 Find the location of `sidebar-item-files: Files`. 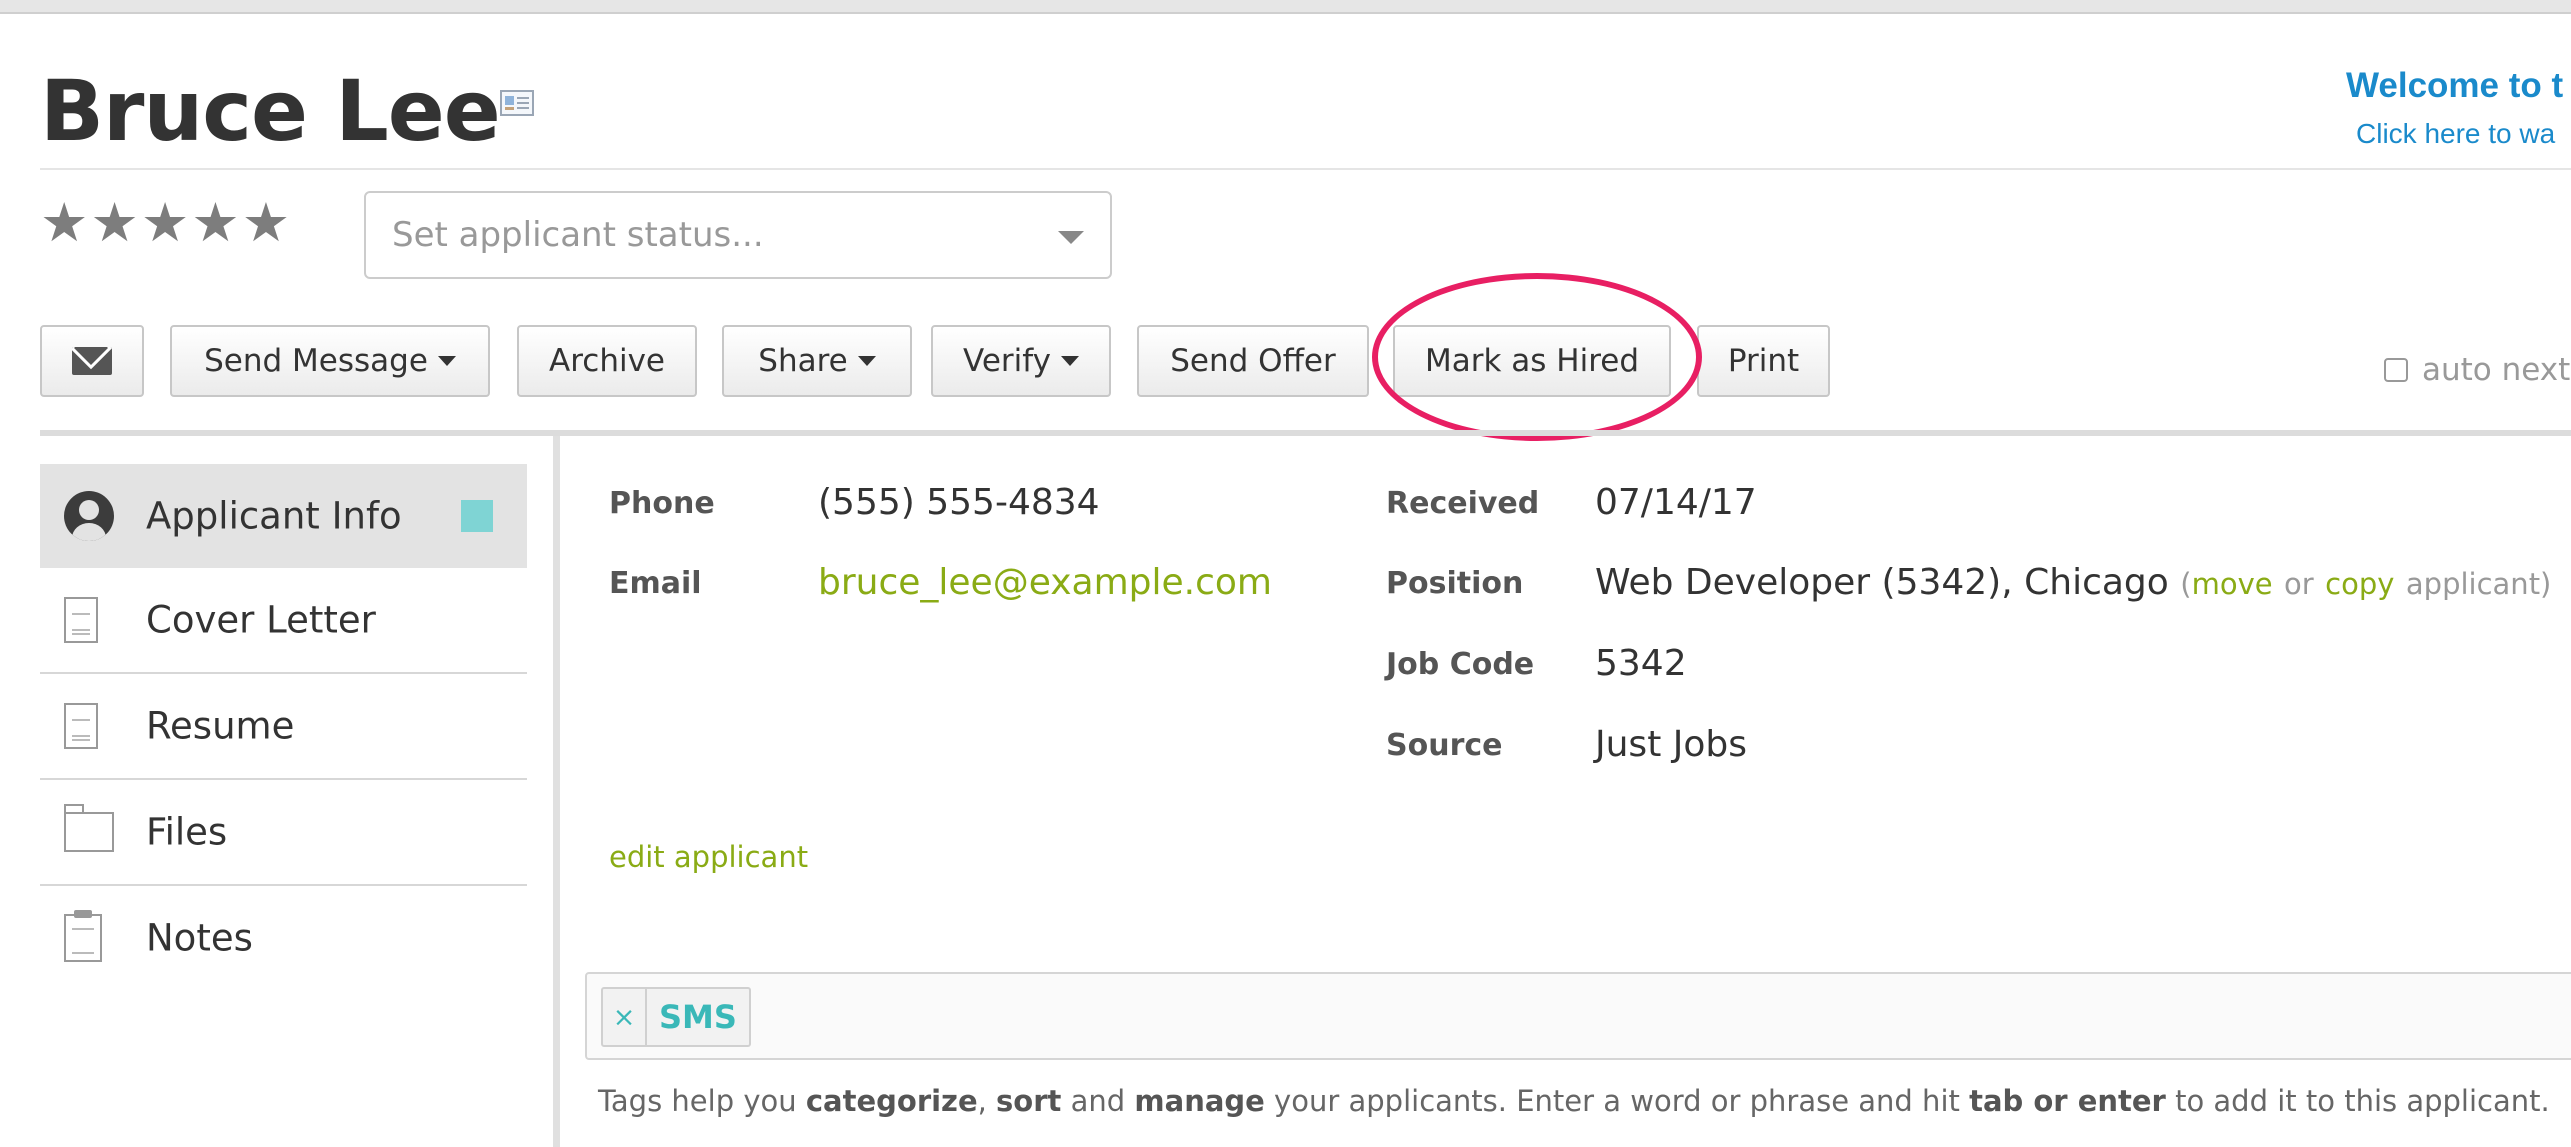

sidebar-item-files: Files is located at coordinates (283, 833).